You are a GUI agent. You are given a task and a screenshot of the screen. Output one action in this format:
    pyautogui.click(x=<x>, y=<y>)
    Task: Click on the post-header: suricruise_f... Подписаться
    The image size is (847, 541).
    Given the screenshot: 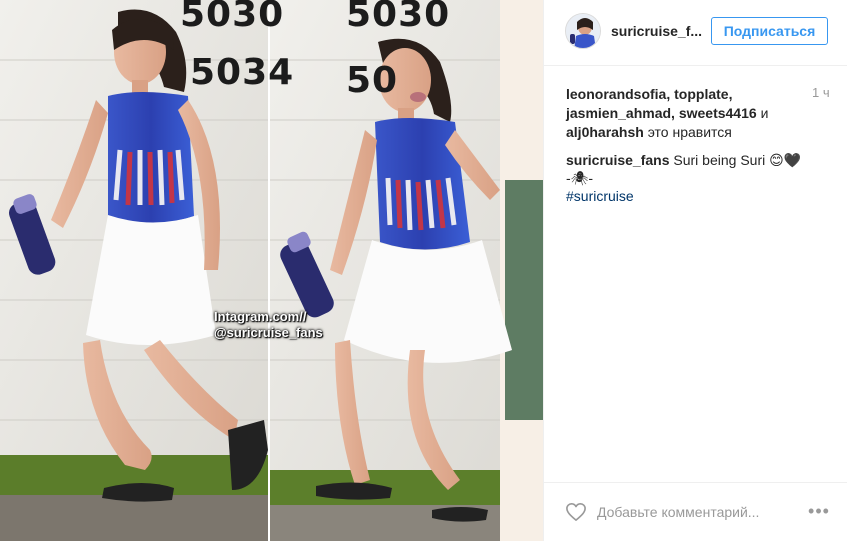 What is the action you would take?
    pyautogui.click(x=695, y=33)
    